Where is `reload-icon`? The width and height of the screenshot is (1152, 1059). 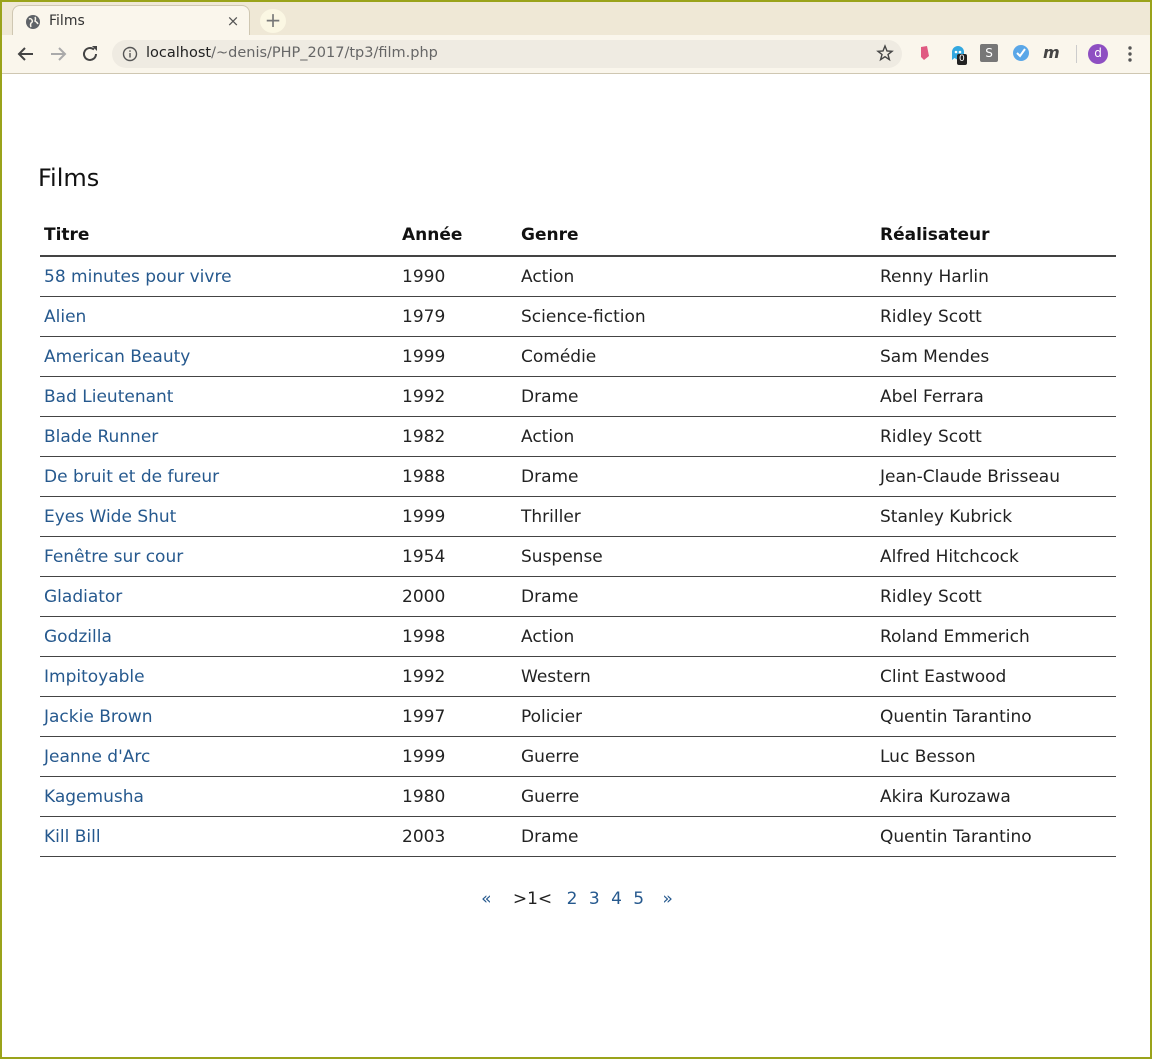
reload-icon is located at coordinates (90, 54).